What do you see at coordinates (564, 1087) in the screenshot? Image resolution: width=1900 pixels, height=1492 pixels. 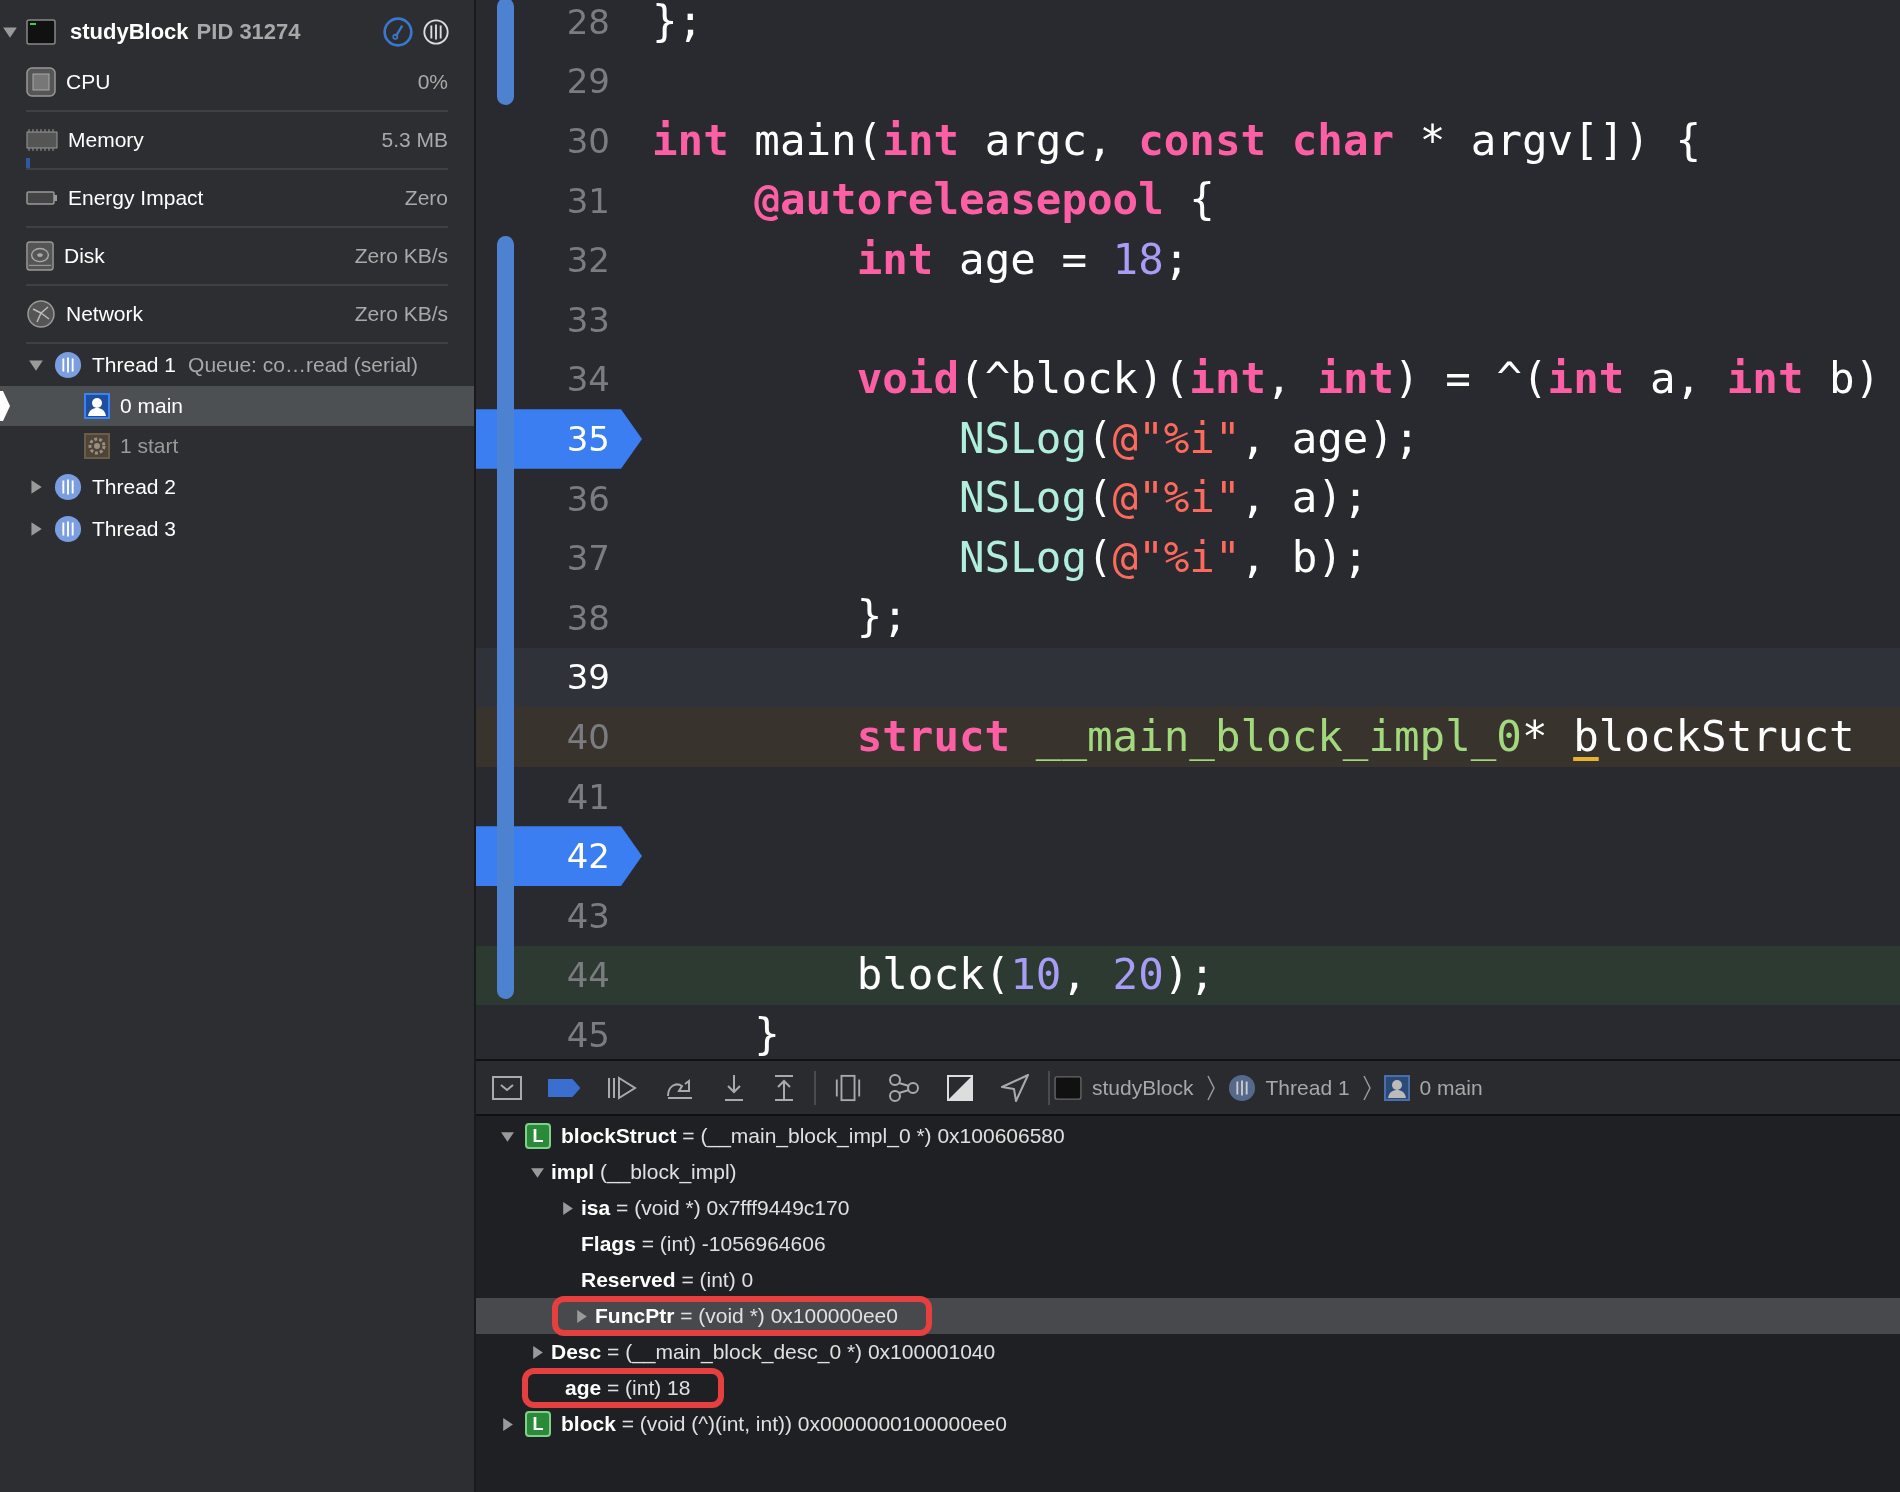 I see `breakpoint-tag-icon` at bounding box center [564, 1087].